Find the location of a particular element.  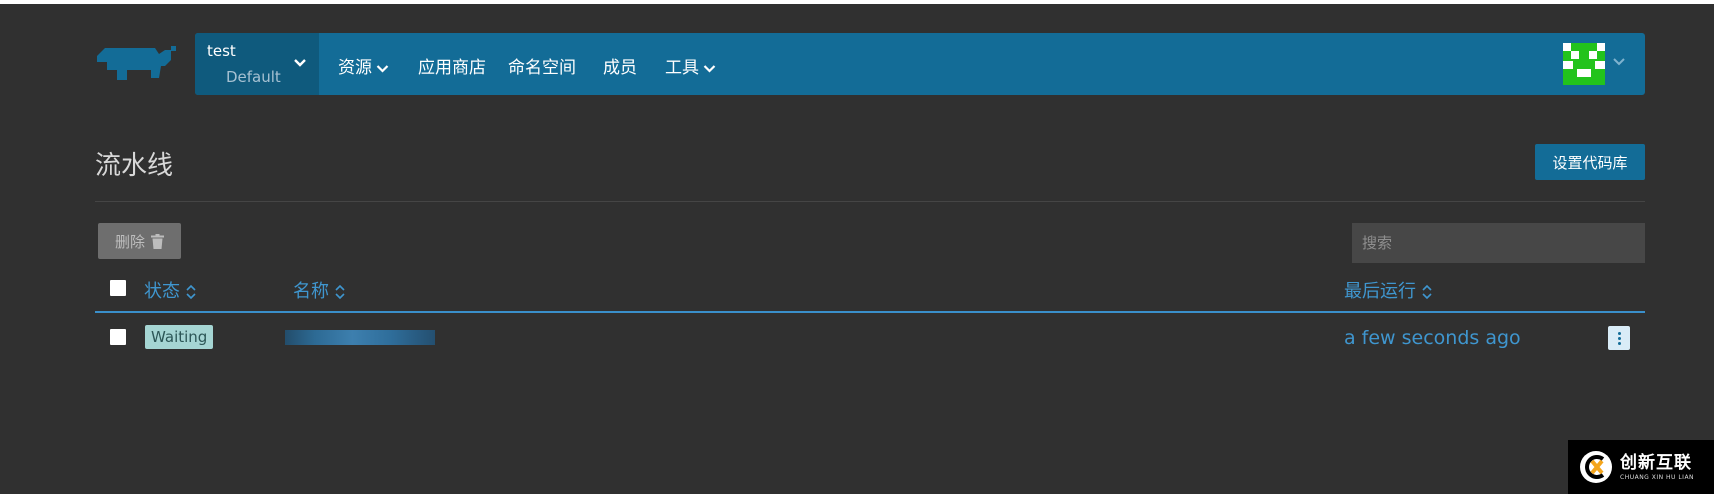

column-header-last-run: 最后运行 is located at coordinates (1388, 290).